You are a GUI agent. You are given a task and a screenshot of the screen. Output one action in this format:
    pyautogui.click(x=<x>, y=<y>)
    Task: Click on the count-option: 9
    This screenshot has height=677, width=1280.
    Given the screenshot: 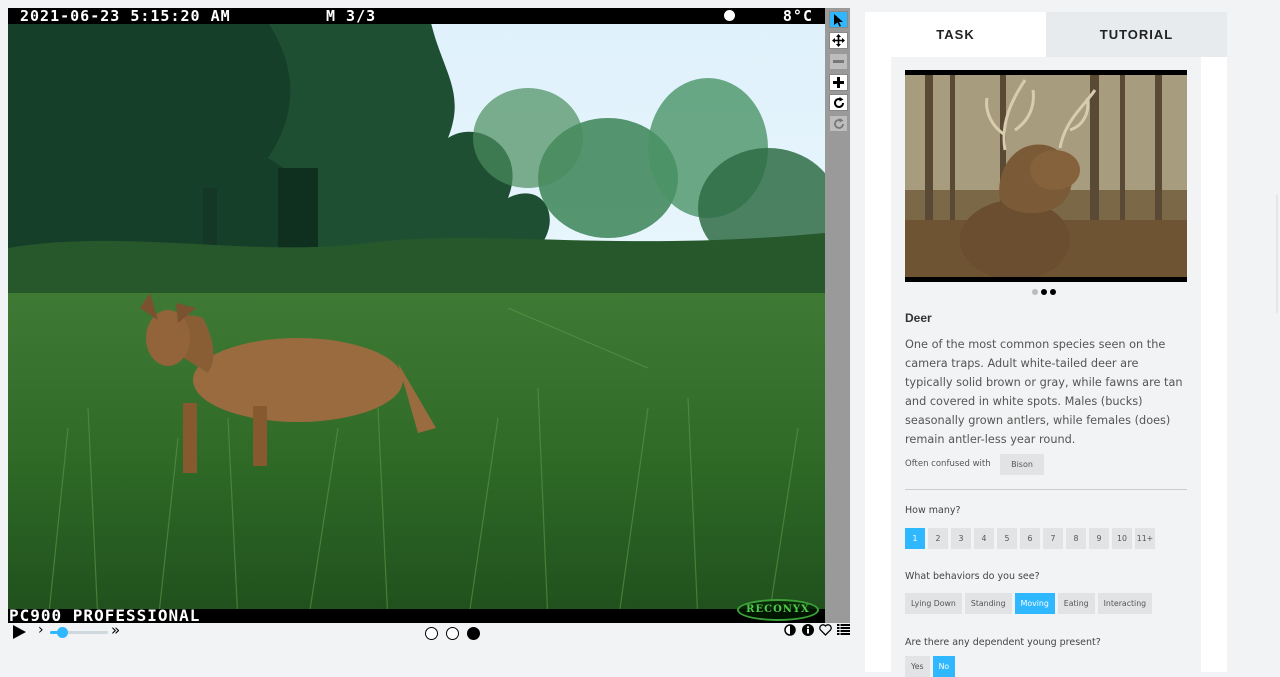 What is the action you would take?
    pyautogui.click(x=1099, y=538)
    